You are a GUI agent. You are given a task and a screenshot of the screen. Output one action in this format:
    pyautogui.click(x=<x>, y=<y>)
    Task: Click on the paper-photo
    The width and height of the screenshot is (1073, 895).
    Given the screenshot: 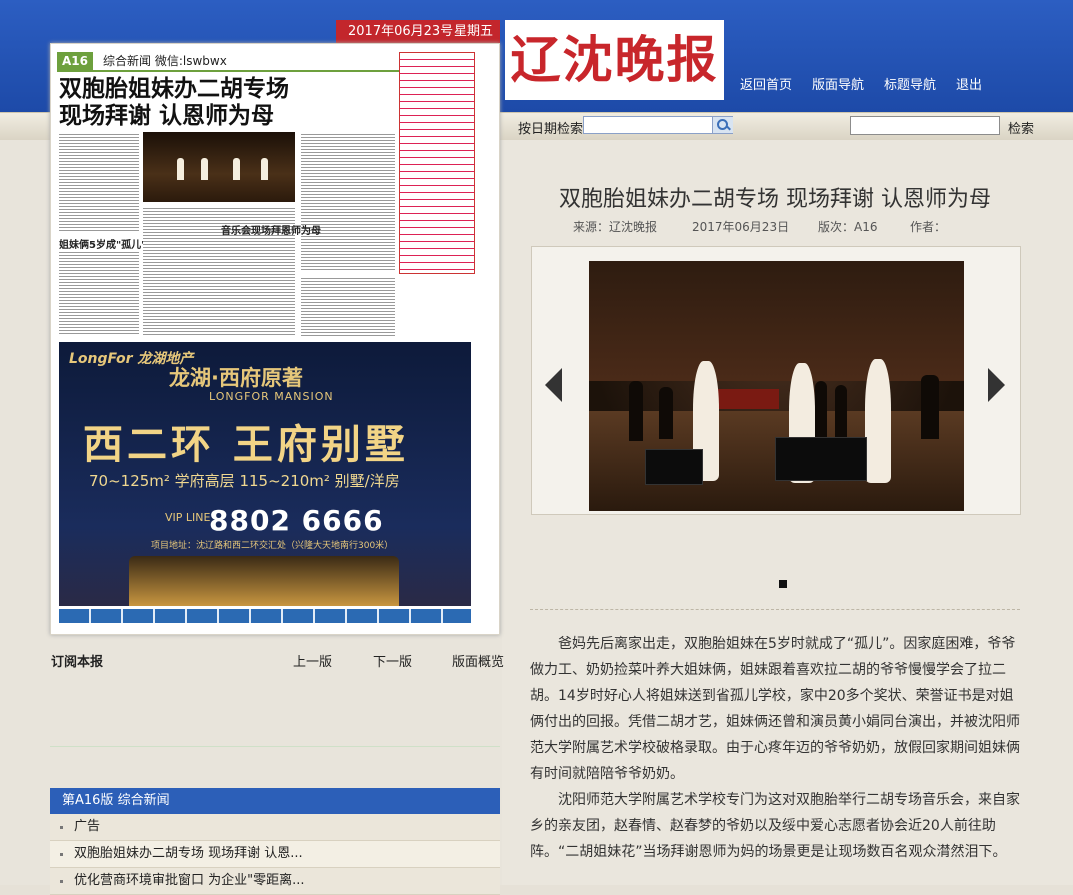 What is the action you would take?
    pyautogui.click(x=219, y=167)
    